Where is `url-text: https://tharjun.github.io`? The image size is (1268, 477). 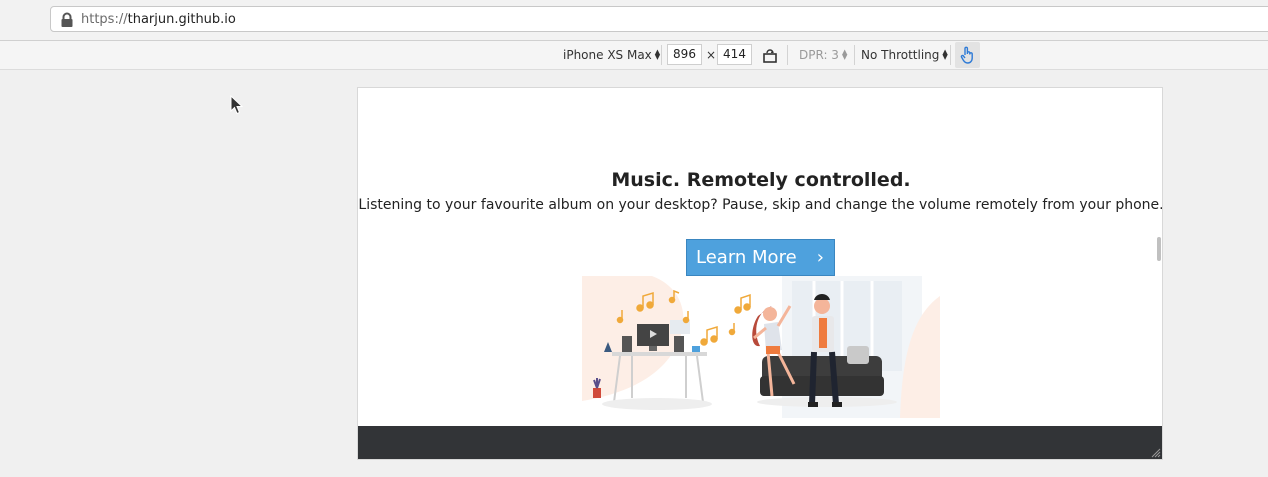 url-text: https://tharjun.github.io is located at coordinates (158, 19).